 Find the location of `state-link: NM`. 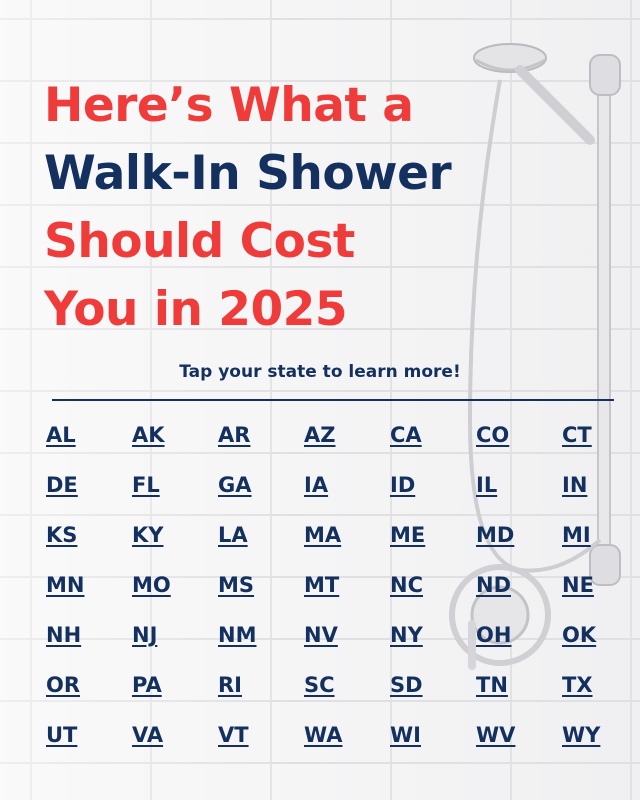

state-link: NM is located at coordinates (257, 643).